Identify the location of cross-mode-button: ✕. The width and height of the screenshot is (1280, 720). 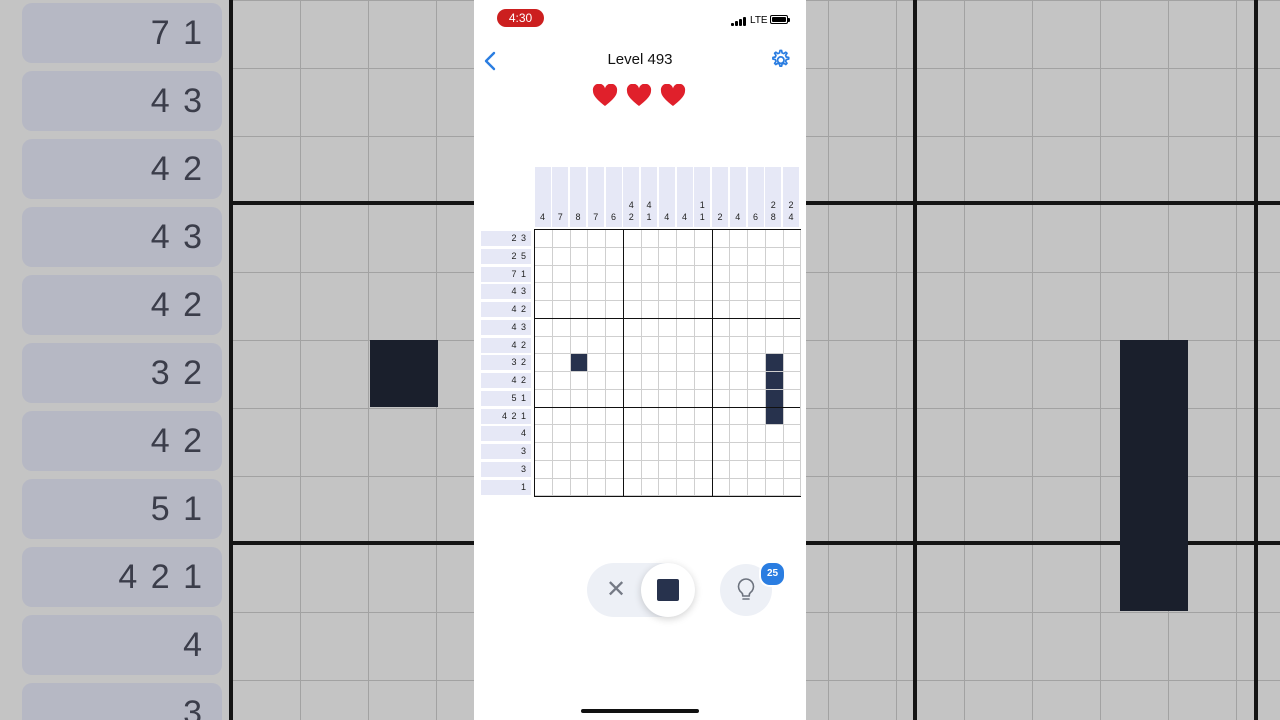
(616, 590).